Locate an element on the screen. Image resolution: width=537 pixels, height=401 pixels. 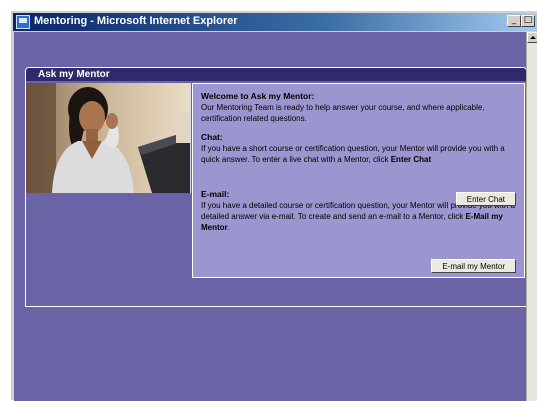
scroll-up-arrow-icon is located at coordinates (532, 37).